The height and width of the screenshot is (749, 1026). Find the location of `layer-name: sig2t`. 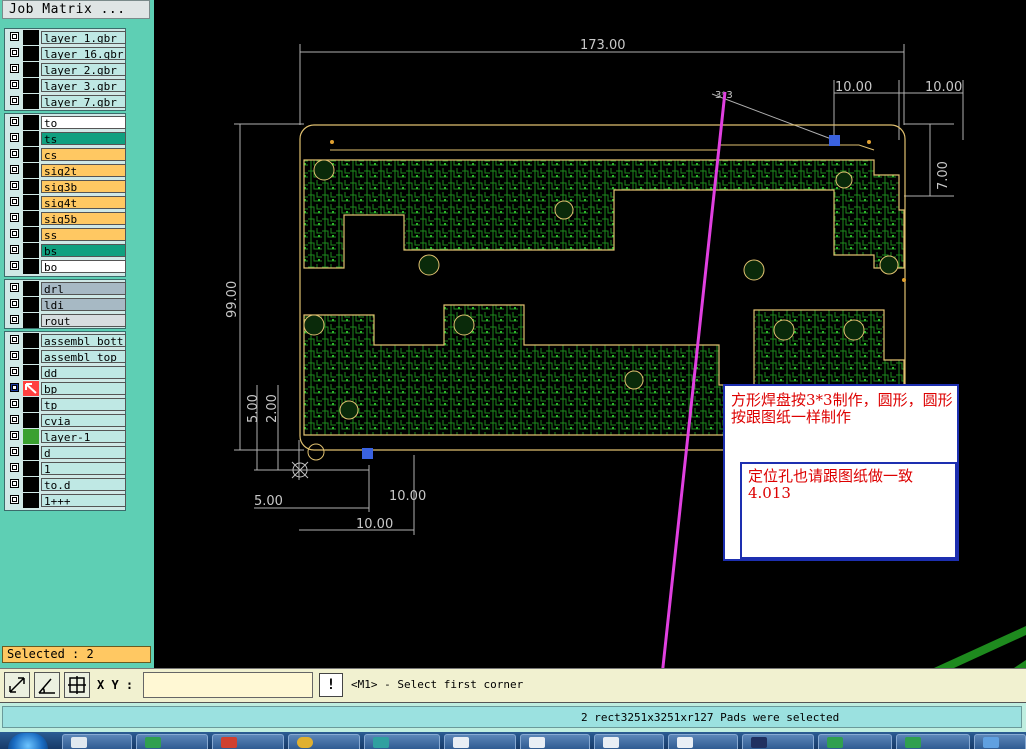

layer-name: sig2t is located at coordinates (83, 170).